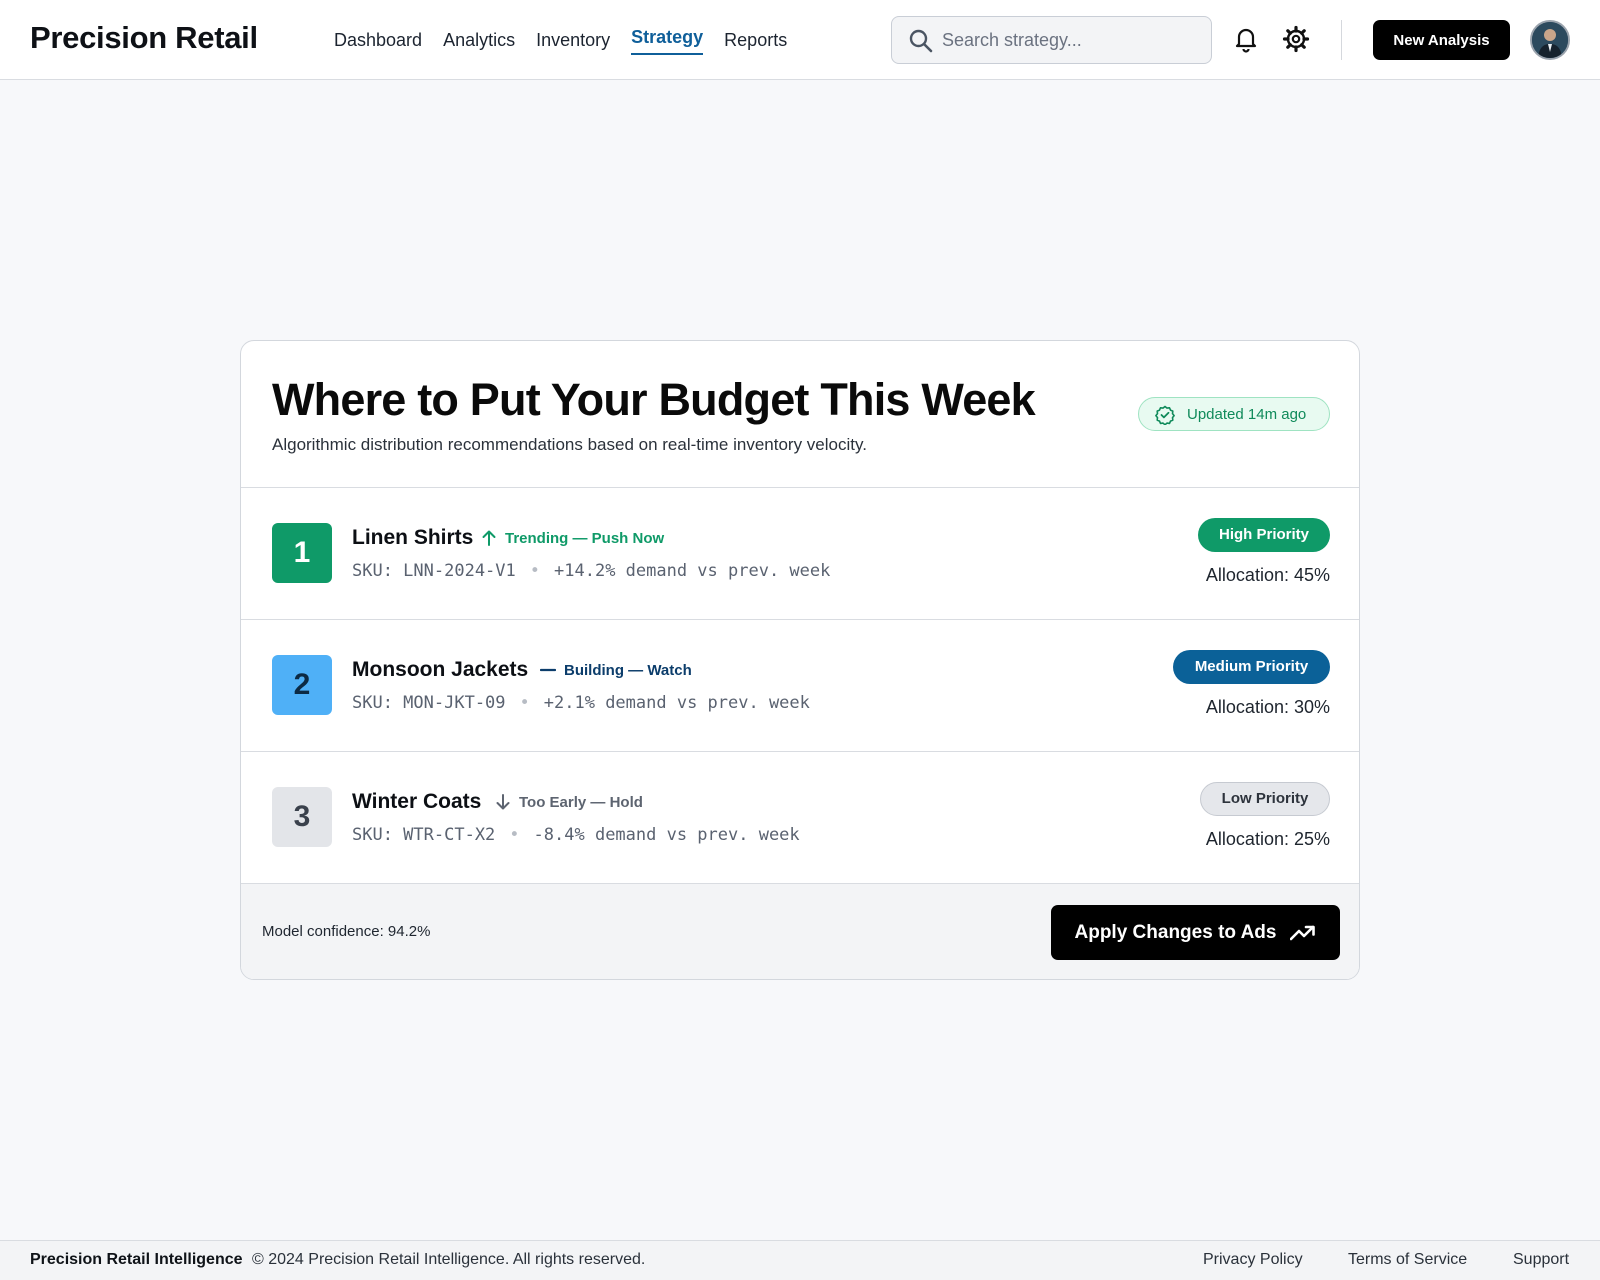 This screenshot has width=1600, height=1280. Describe the element at coordinates (1541, 1260) in the screenshot. I see `footer-link-support: Support` at that location.